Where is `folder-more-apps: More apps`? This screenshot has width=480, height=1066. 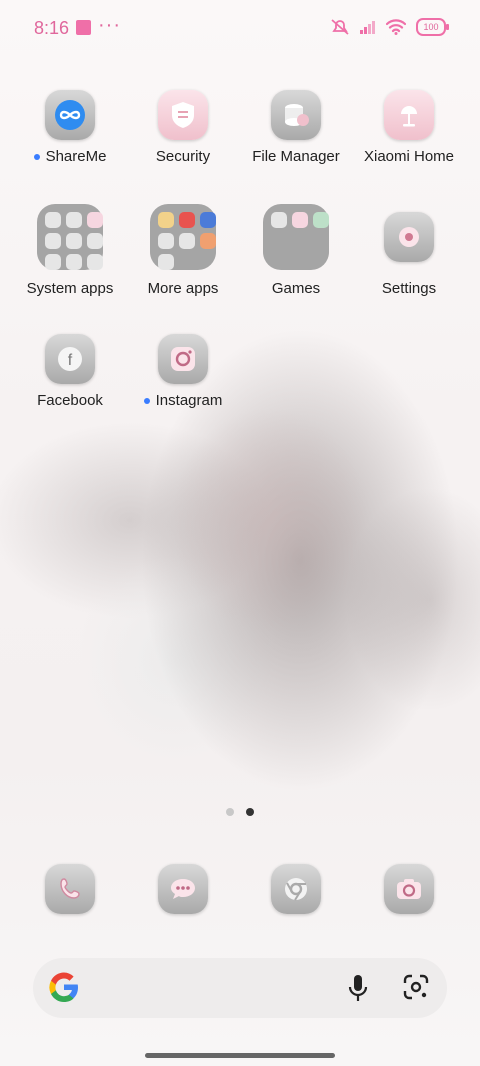
folder-more-apps: More apps is located at coordinates (183, 250).